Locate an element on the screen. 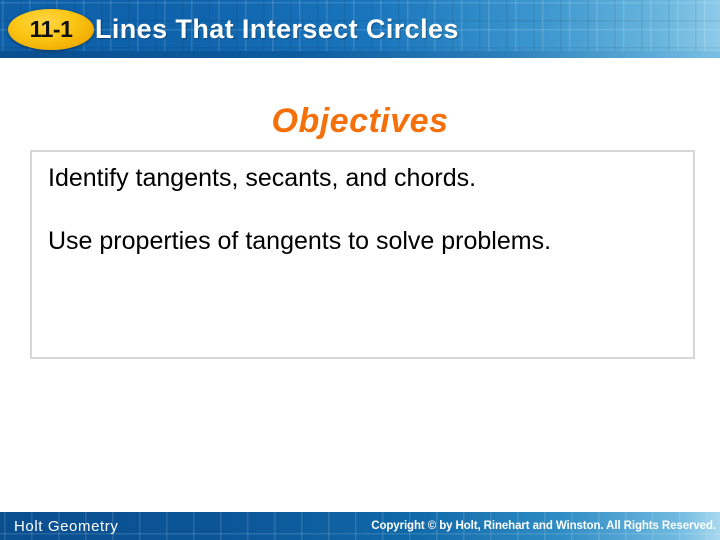 Image resolution: width=720 pixels, height=540 pixels. lesson-number-label: 11-1 is located at coordinates (51, 29).